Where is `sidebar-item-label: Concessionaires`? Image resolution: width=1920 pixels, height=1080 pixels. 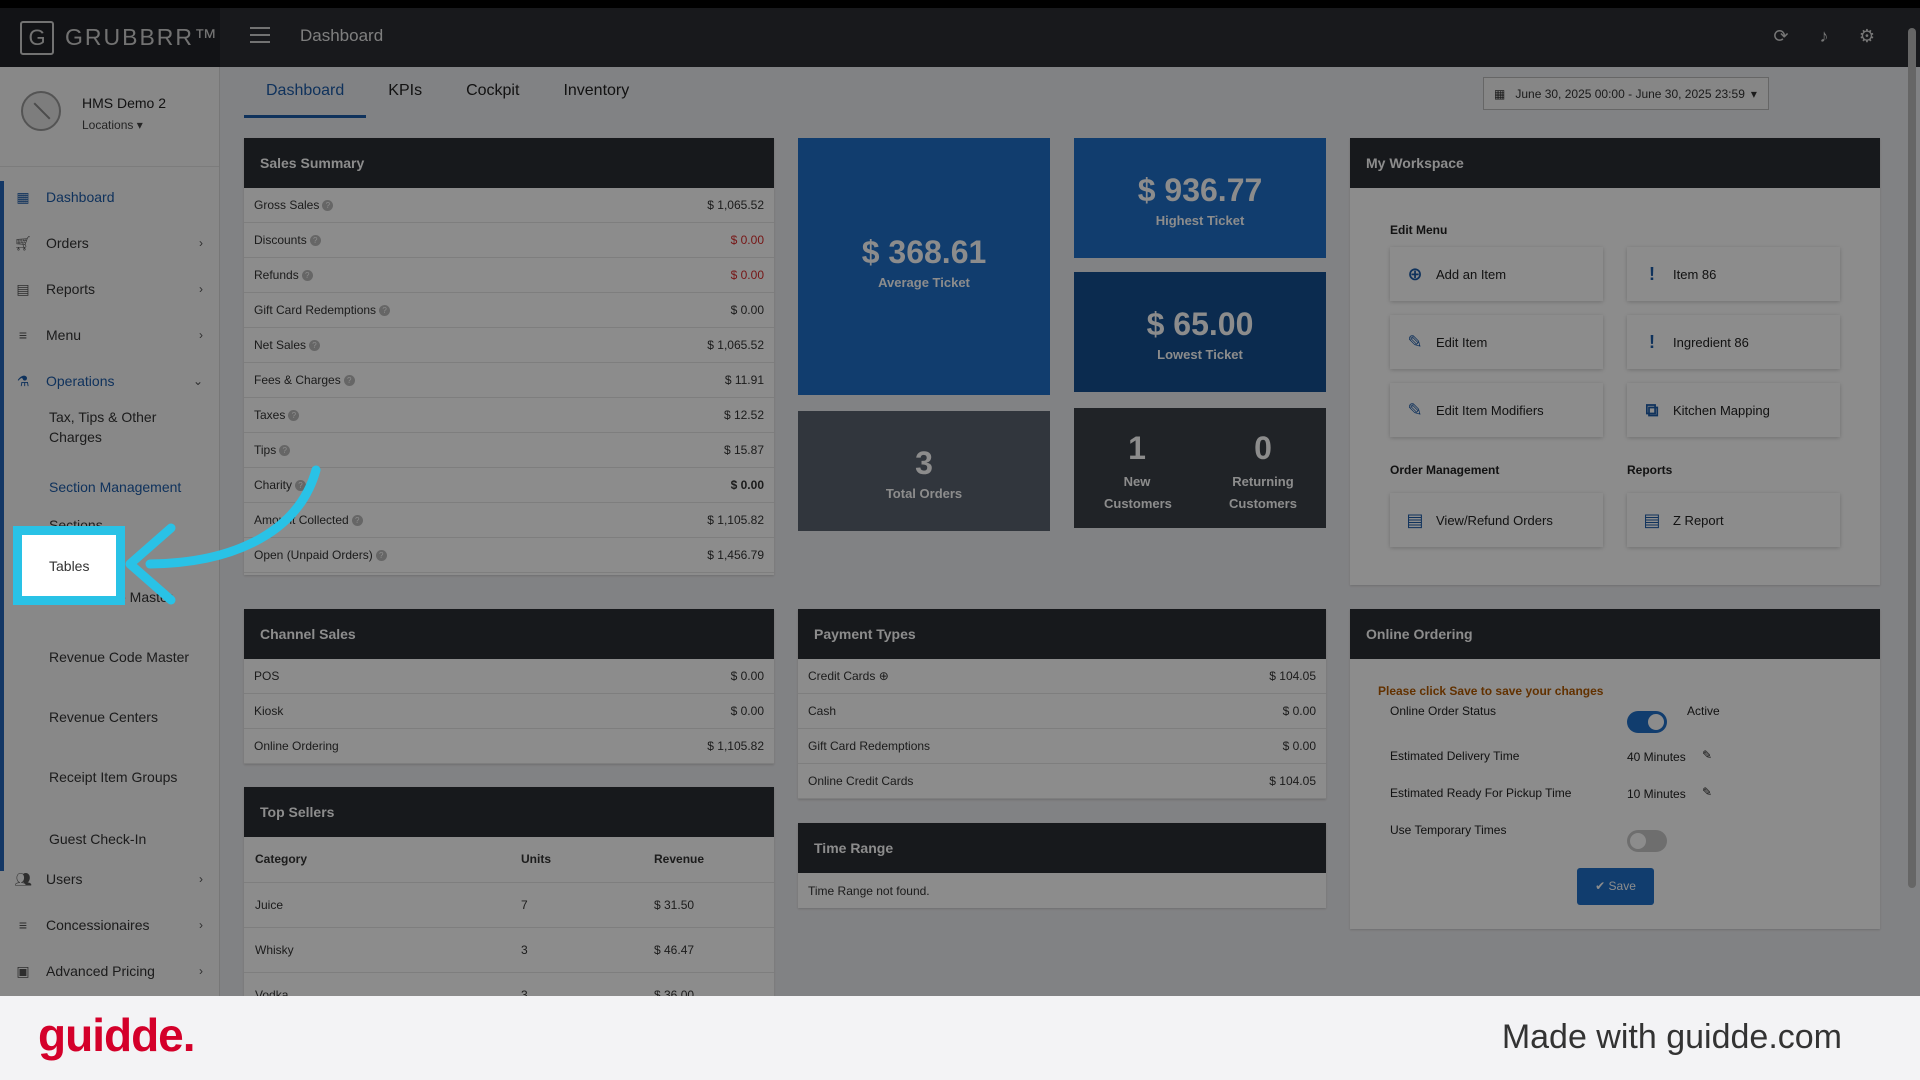
sidebar-item-label: Concessionaires is located at coordinates (98, 925).